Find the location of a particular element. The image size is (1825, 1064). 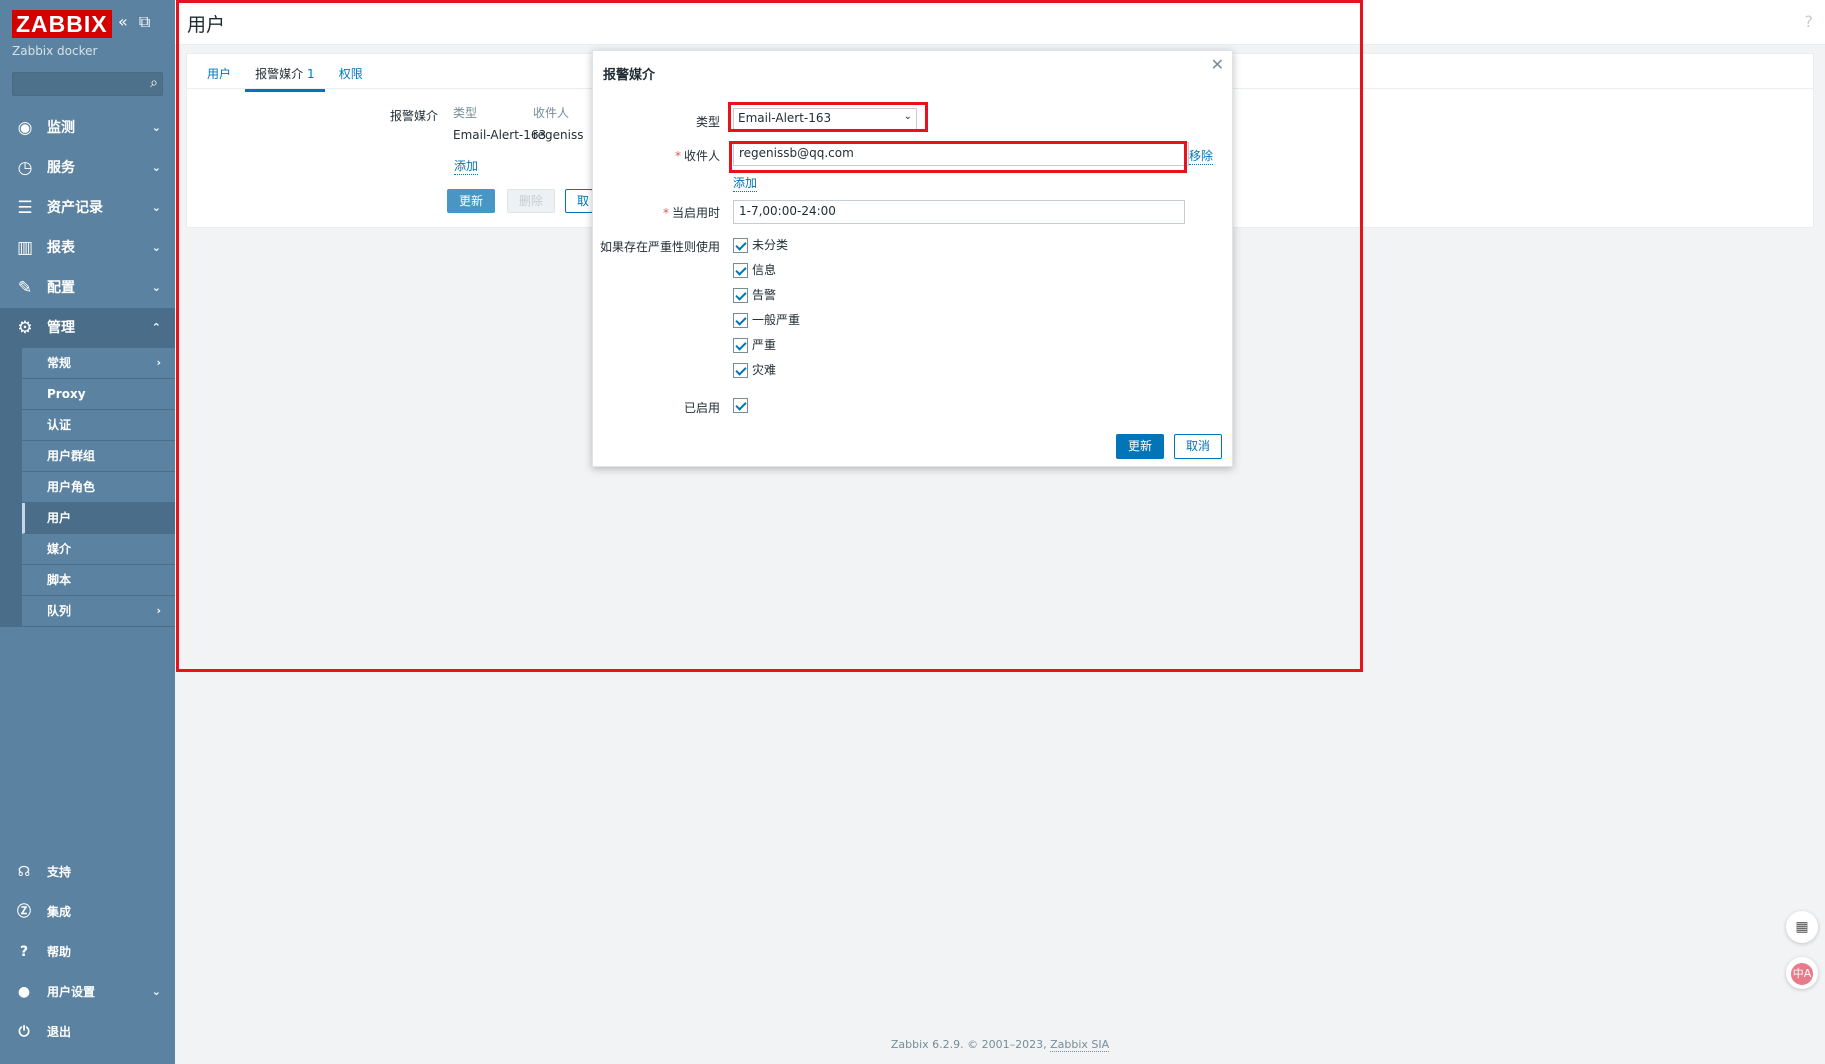

floating-translate-button: 中A is located at coordinates (1802, 973).